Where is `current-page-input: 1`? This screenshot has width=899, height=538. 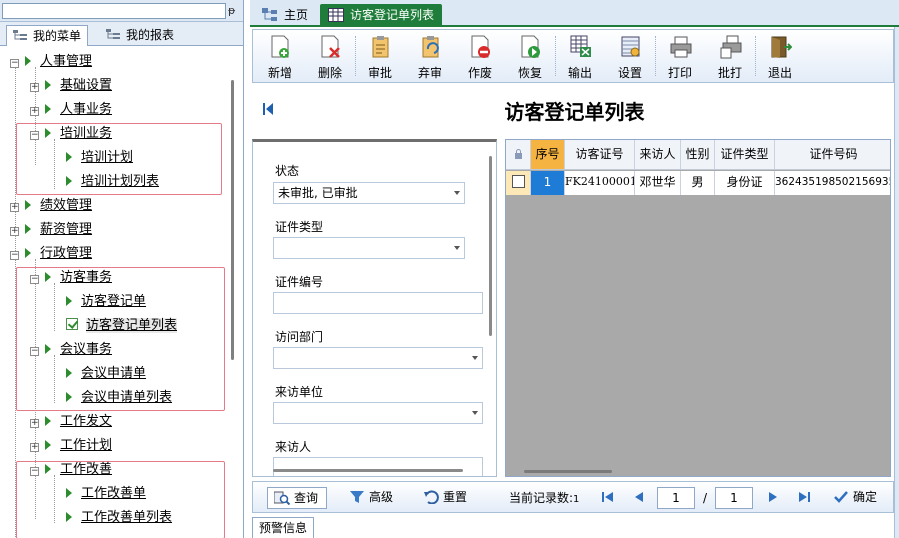 current-page-input: 1 is located at coordinates (676, 498).